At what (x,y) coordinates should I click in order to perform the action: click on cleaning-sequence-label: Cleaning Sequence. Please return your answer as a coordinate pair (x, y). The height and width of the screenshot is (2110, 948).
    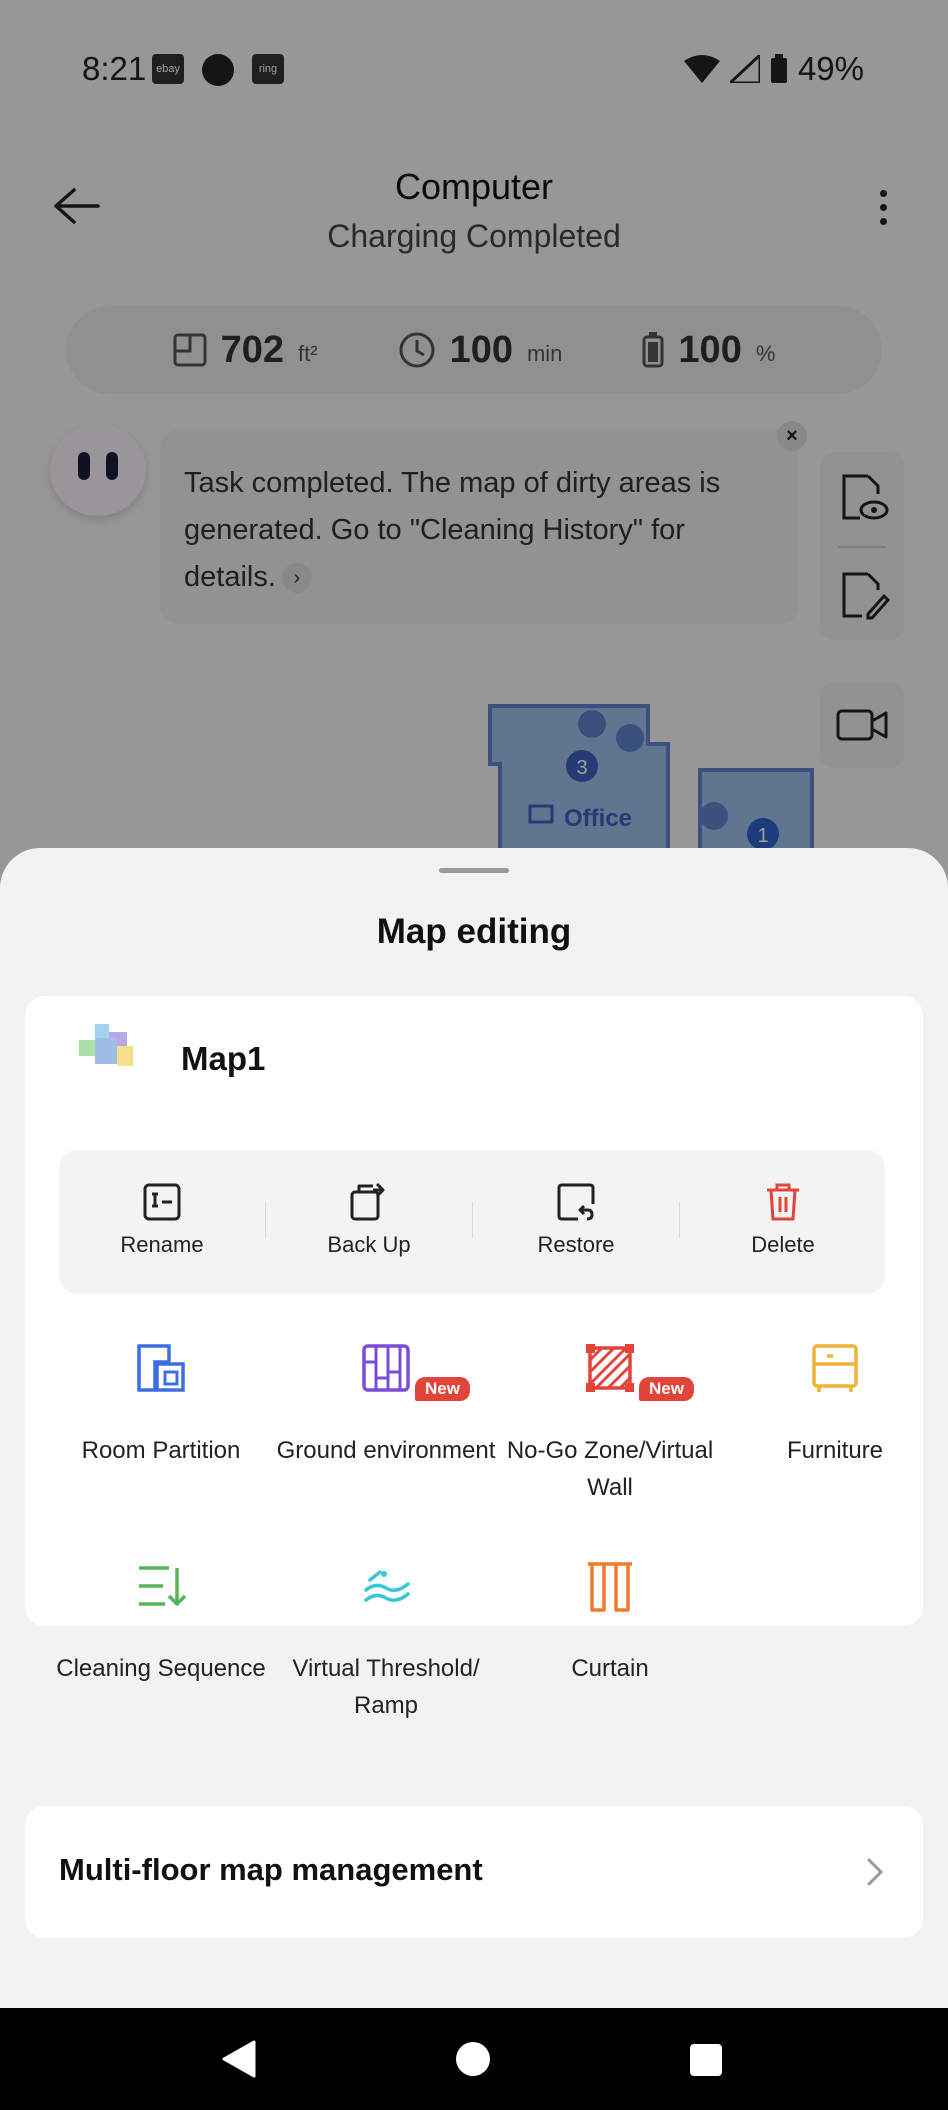
    Looking at the image, I should click on (161, 1668).